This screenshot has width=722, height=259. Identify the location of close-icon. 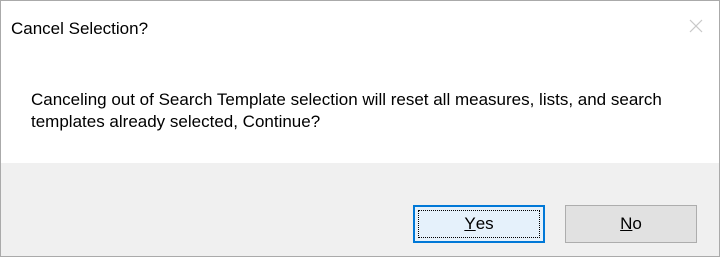
(696, 26).